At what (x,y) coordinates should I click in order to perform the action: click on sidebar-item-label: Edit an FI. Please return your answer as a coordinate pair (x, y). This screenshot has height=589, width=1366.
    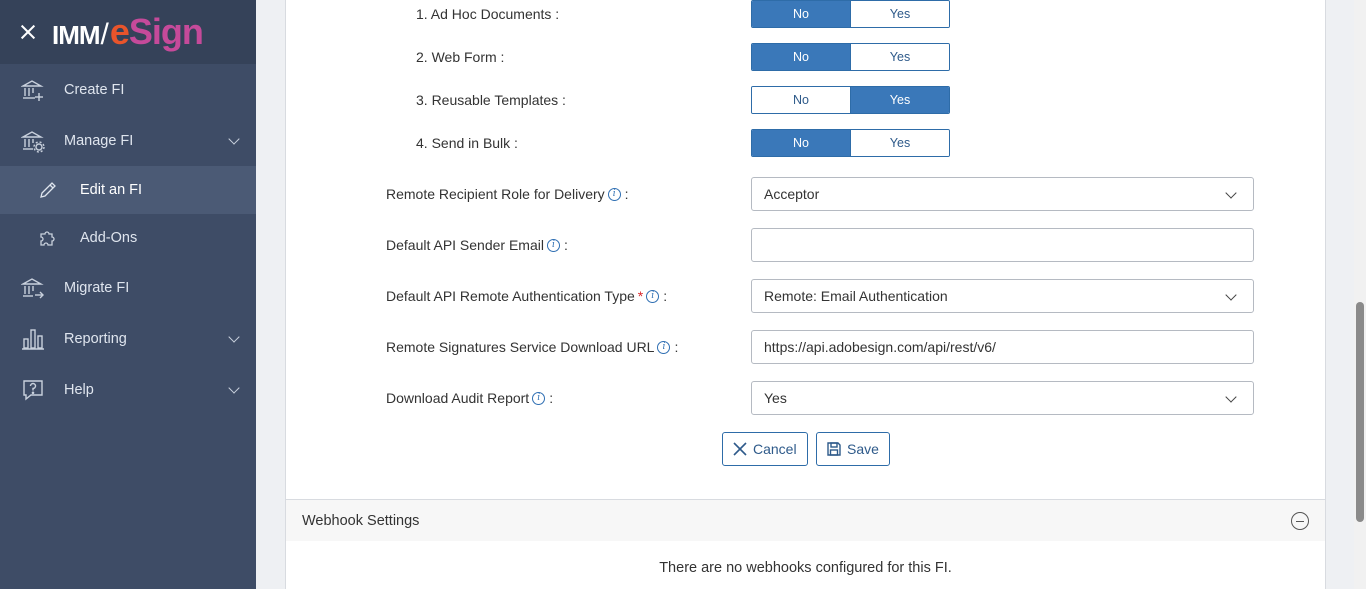
    Looking at the image, I should click on (111, 190).